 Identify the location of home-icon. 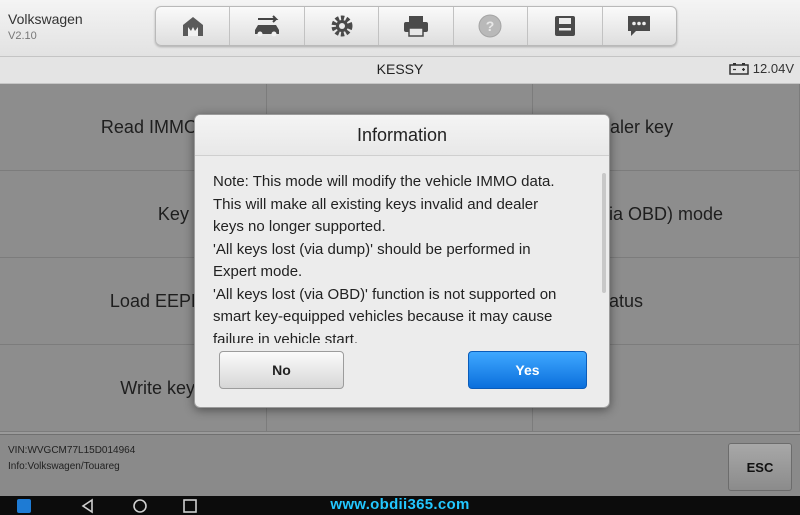
(192, 26).